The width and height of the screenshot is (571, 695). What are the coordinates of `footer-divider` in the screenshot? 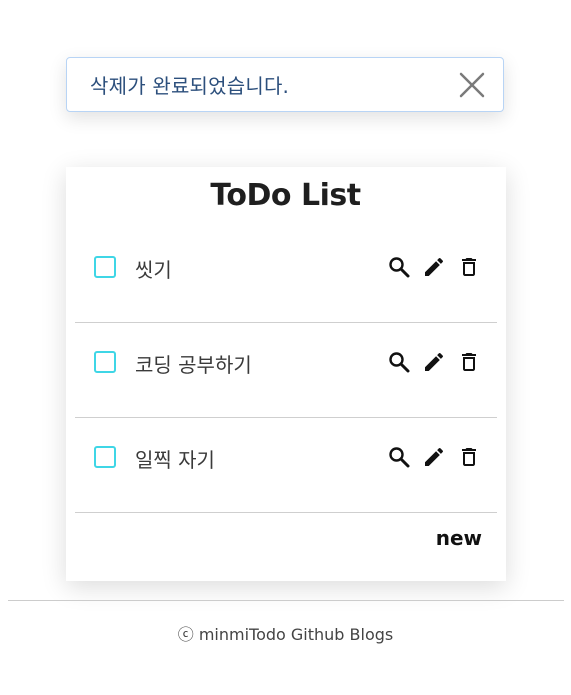 It's located at (286, 600).